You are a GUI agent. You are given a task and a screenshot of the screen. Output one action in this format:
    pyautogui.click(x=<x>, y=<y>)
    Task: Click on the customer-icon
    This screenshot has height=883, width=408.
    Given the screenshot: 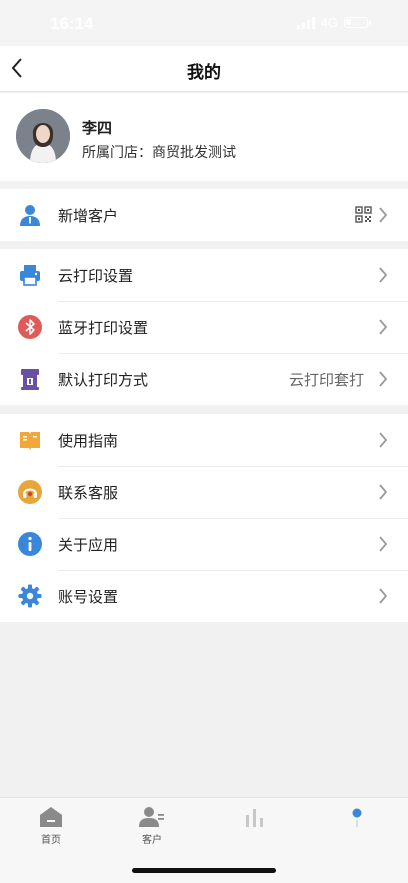 What is the action you would take?
    pyautogui.click(x=151, y=817)
    